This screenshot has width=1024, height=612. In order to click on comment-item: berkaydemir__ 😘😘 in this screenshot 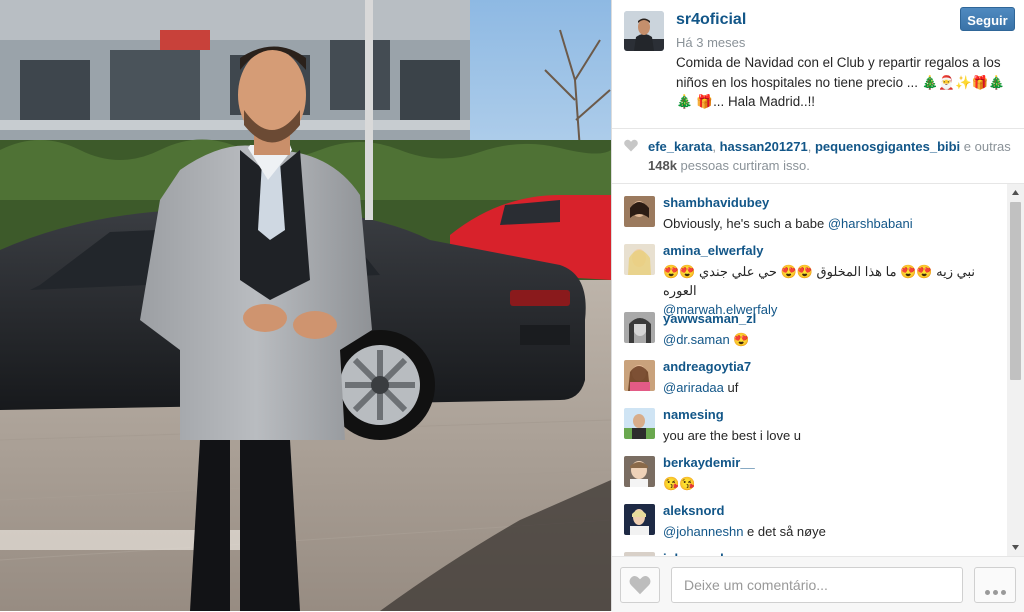, I will do `click(811, 468)`.